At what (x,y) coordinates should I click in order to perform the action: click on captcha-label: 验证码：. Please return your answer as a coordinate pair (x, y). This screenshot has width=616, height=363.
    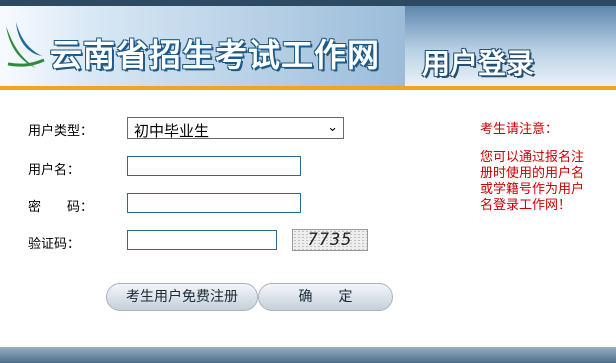
    Looking at the image, I should click on (54, 244).